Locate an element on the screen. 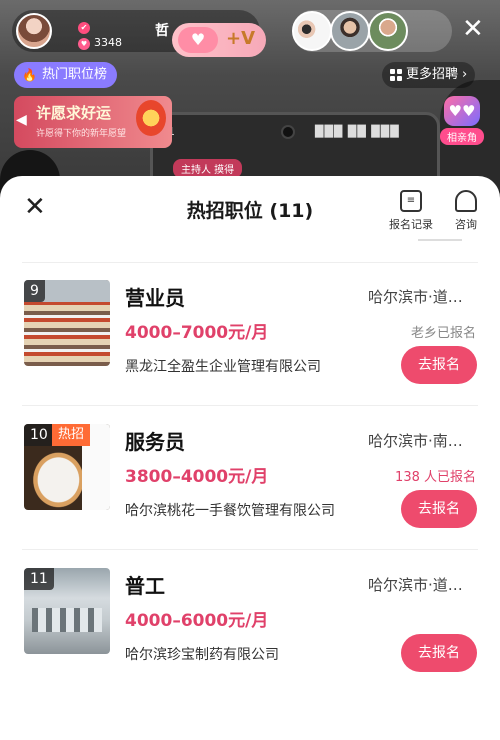  application-records-label: 报名记录 is located at coordinates (411, 224).